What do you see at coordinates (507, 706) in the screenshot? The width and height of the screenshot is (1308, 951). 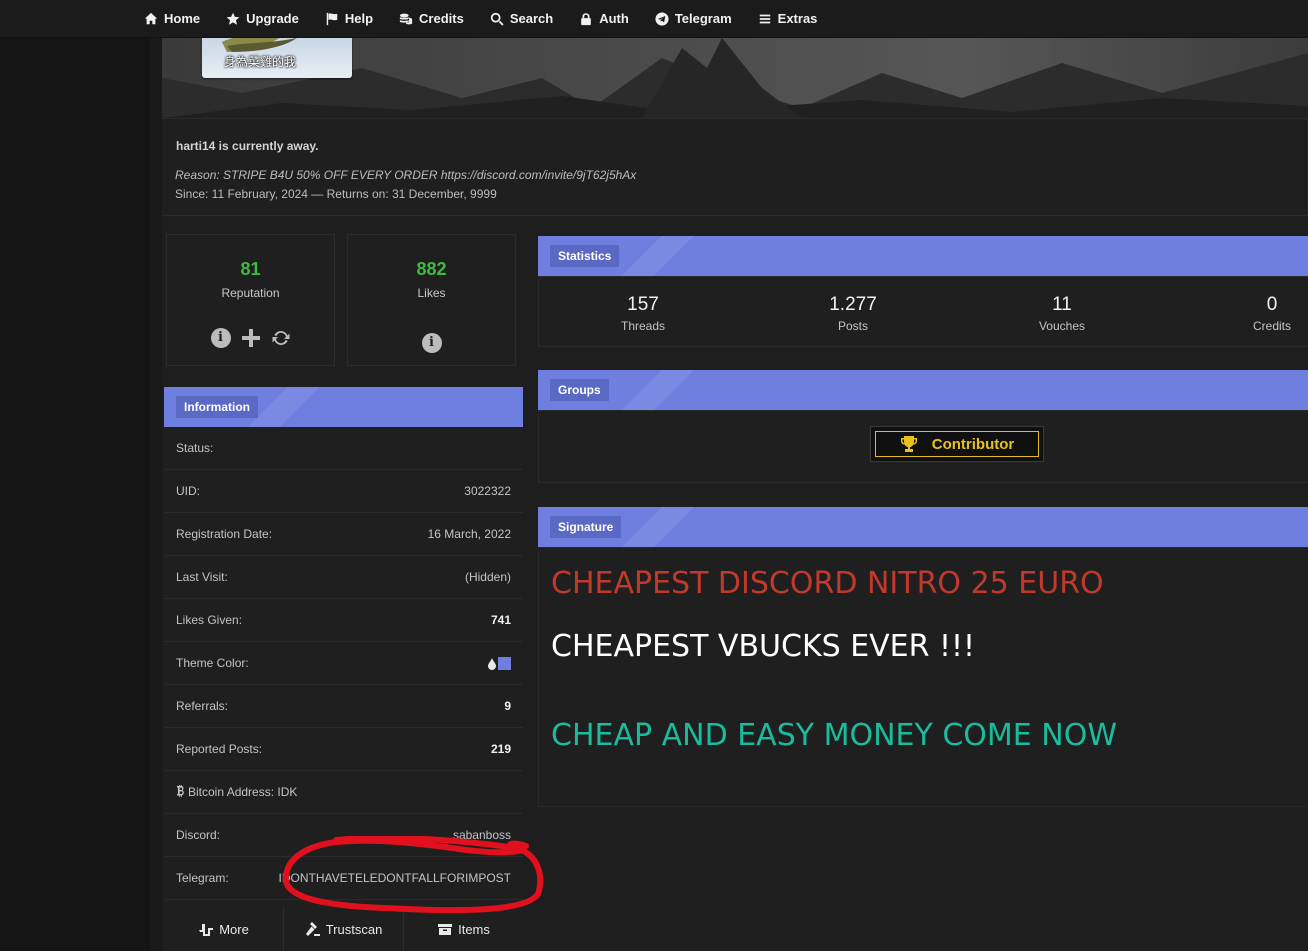 I see `referrals-value: 9` at bounding box center [507, 706].